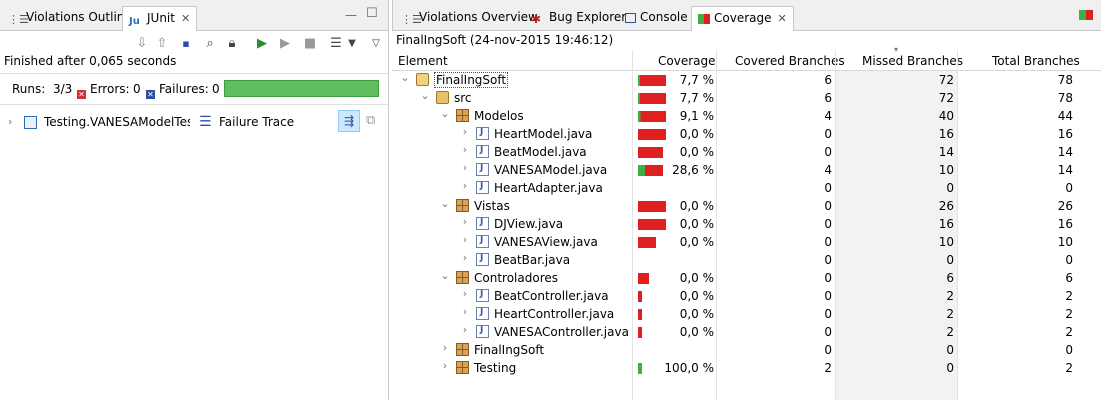 The height and width of the screenshot is (400, 1101). What do you see at coordinates (471, 80) in the screenshot?
I see `element-name: FinalIngSoft` at bounding box center [471, 80].